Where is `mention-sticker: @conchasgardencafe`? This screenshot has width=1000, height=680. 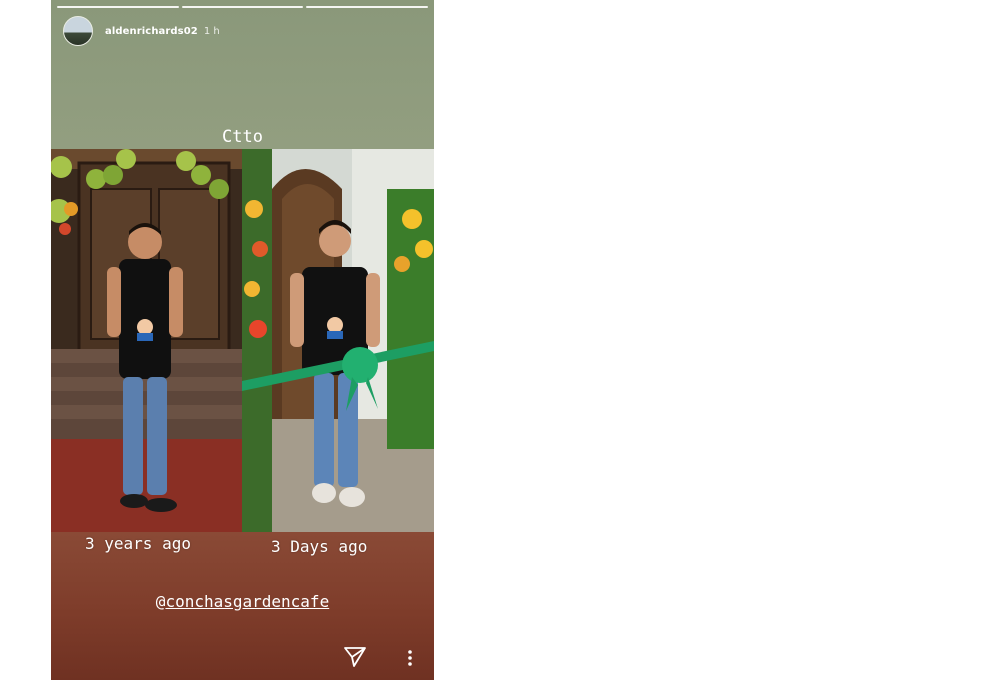 mention-sticker: @conchasgardencafe is located at coordinates (242, 601).